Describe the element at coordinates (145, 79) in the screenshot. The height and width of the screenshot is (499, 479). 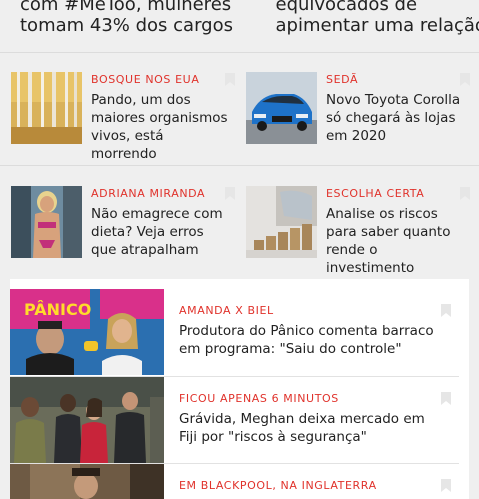
I see `card-category-label: BOSQUE NOS EUA` at that location.